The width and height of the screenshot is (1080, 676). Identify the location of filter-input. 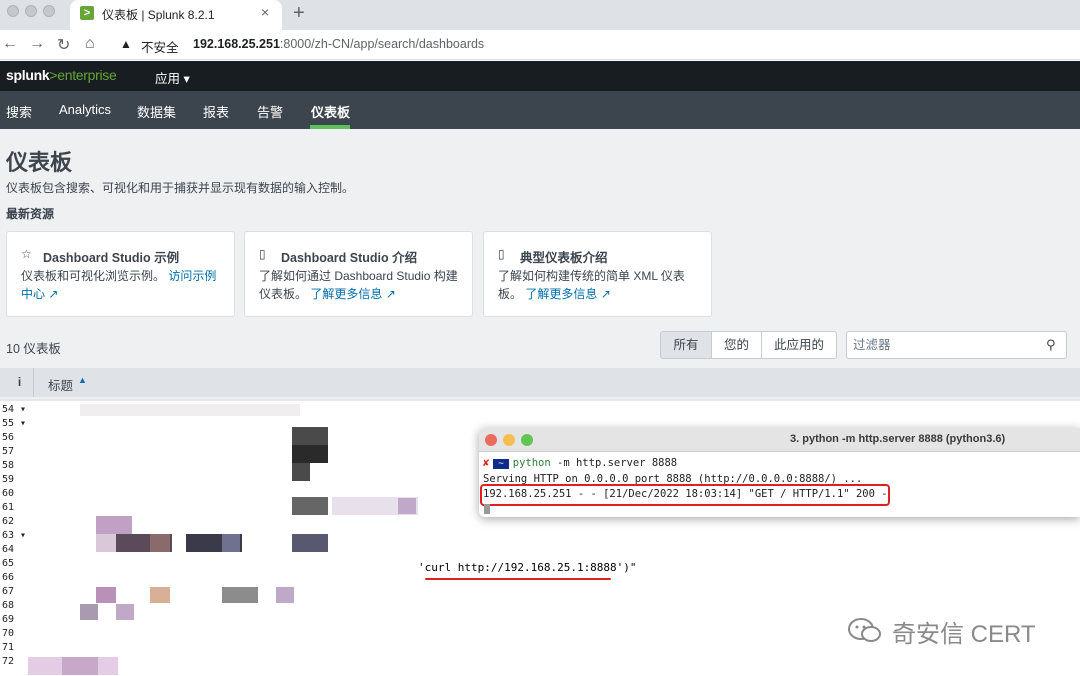
(948, 345).